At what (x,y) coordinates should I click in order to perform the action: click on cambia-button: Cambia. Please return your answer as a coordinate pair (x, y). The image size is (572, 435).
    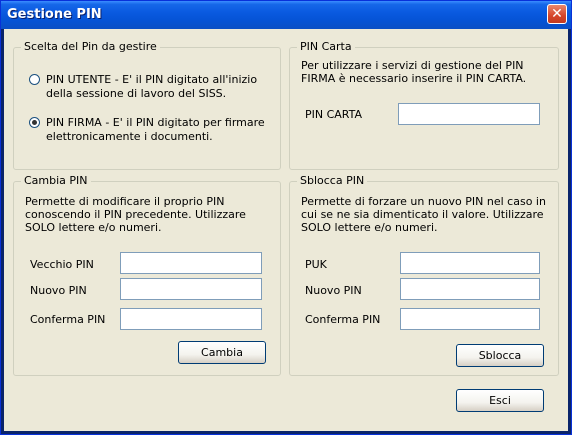
    Looking at the image, I should click on (222, 352).